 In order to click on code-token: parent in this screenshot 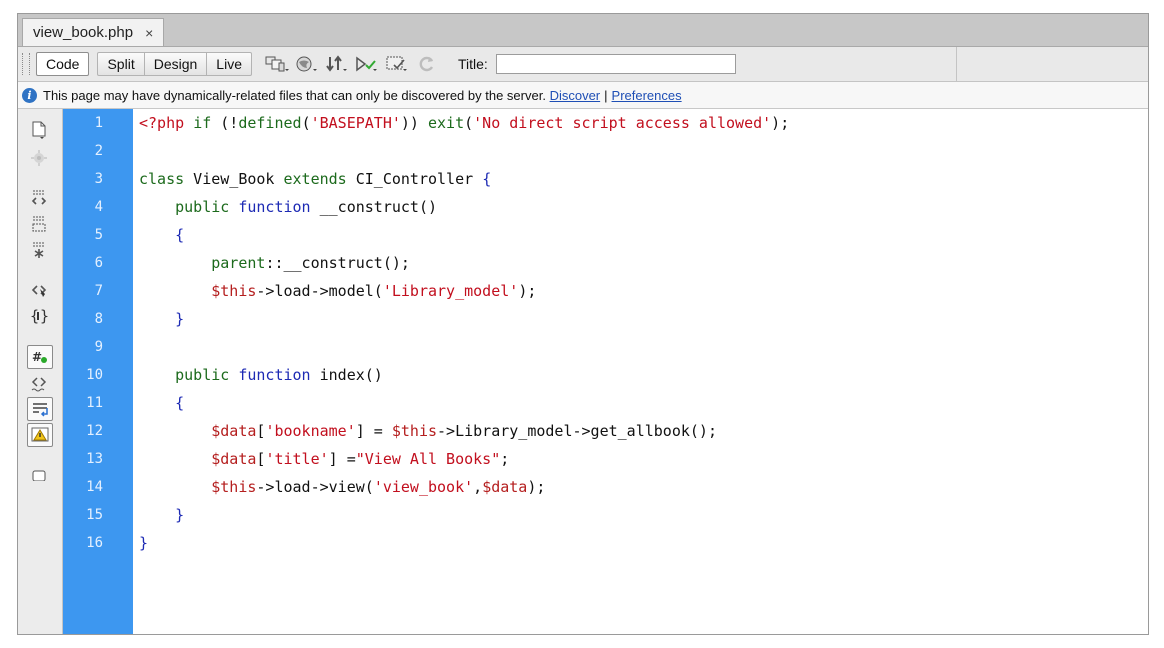, I will do `click(238, 263)`.